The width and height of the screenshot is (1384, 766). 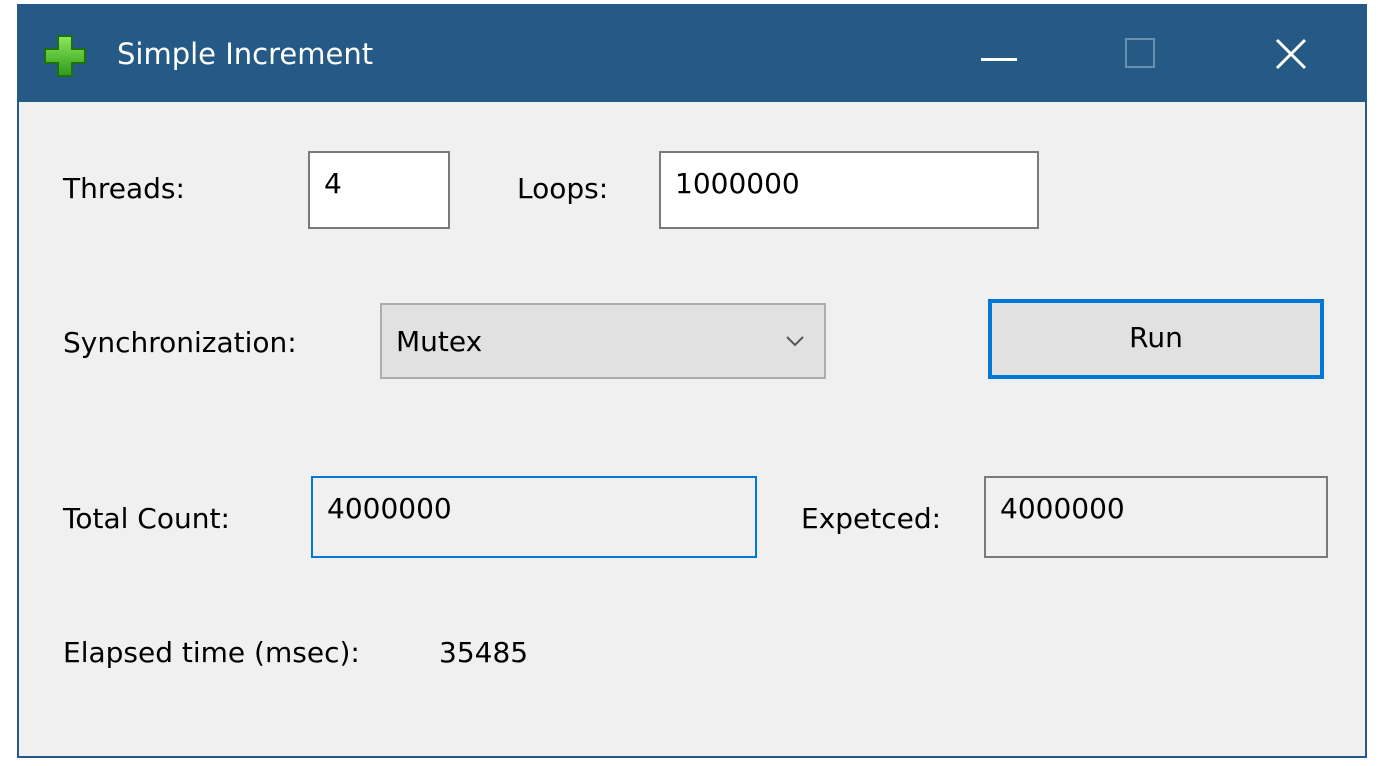 I want to click on synchronization-label: Synchronization:, so click(x=180, y=342).